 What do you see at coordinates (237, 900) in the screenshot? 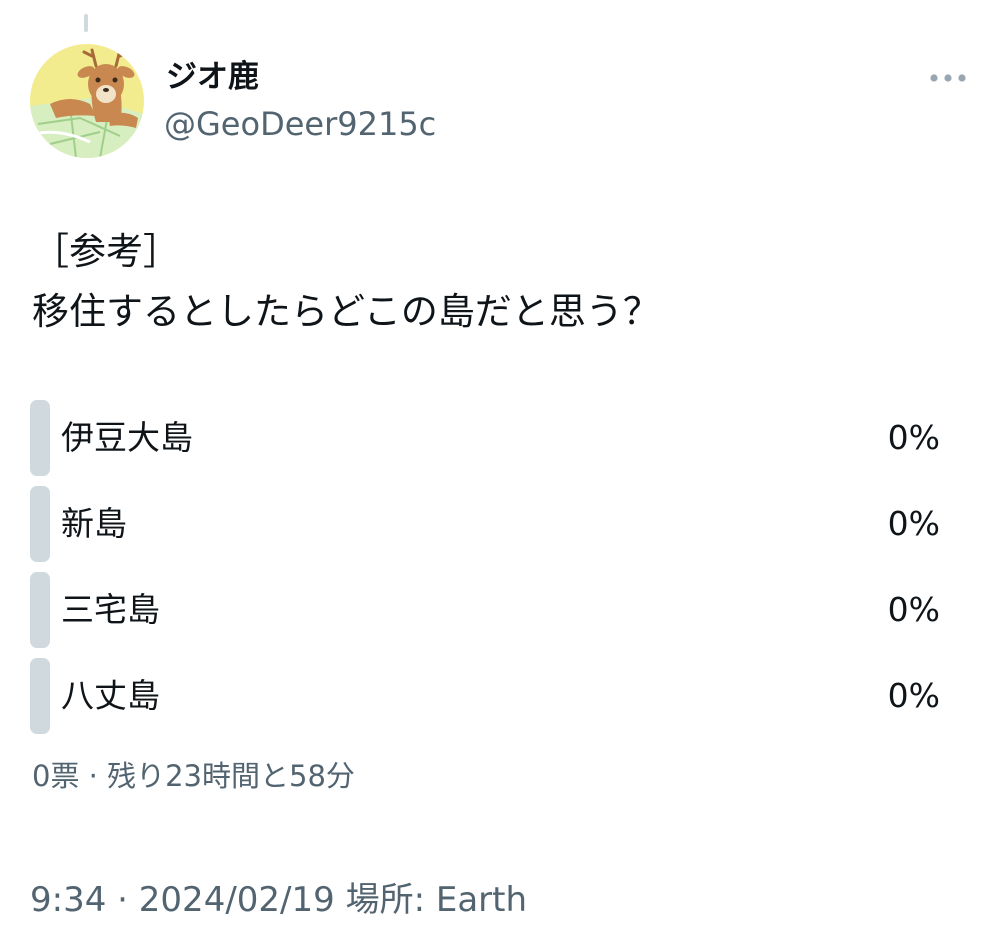
I see `tweet-date: 2024/02/19` at bounding box center [237, 900].